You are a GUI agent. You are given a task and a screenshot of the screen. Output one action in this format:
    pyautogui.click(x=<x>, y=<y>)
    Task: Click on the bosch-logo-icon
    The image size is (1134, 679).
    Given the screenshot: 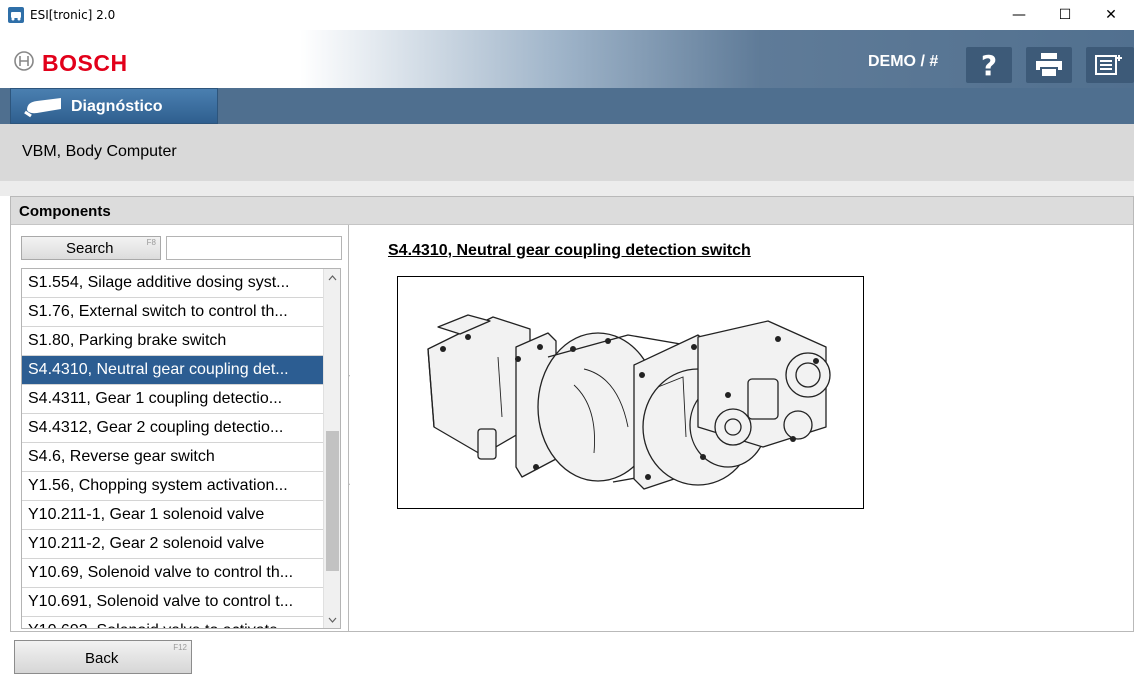 What is the action you would take?
    pyautogui.click(x=24, y=61)
    